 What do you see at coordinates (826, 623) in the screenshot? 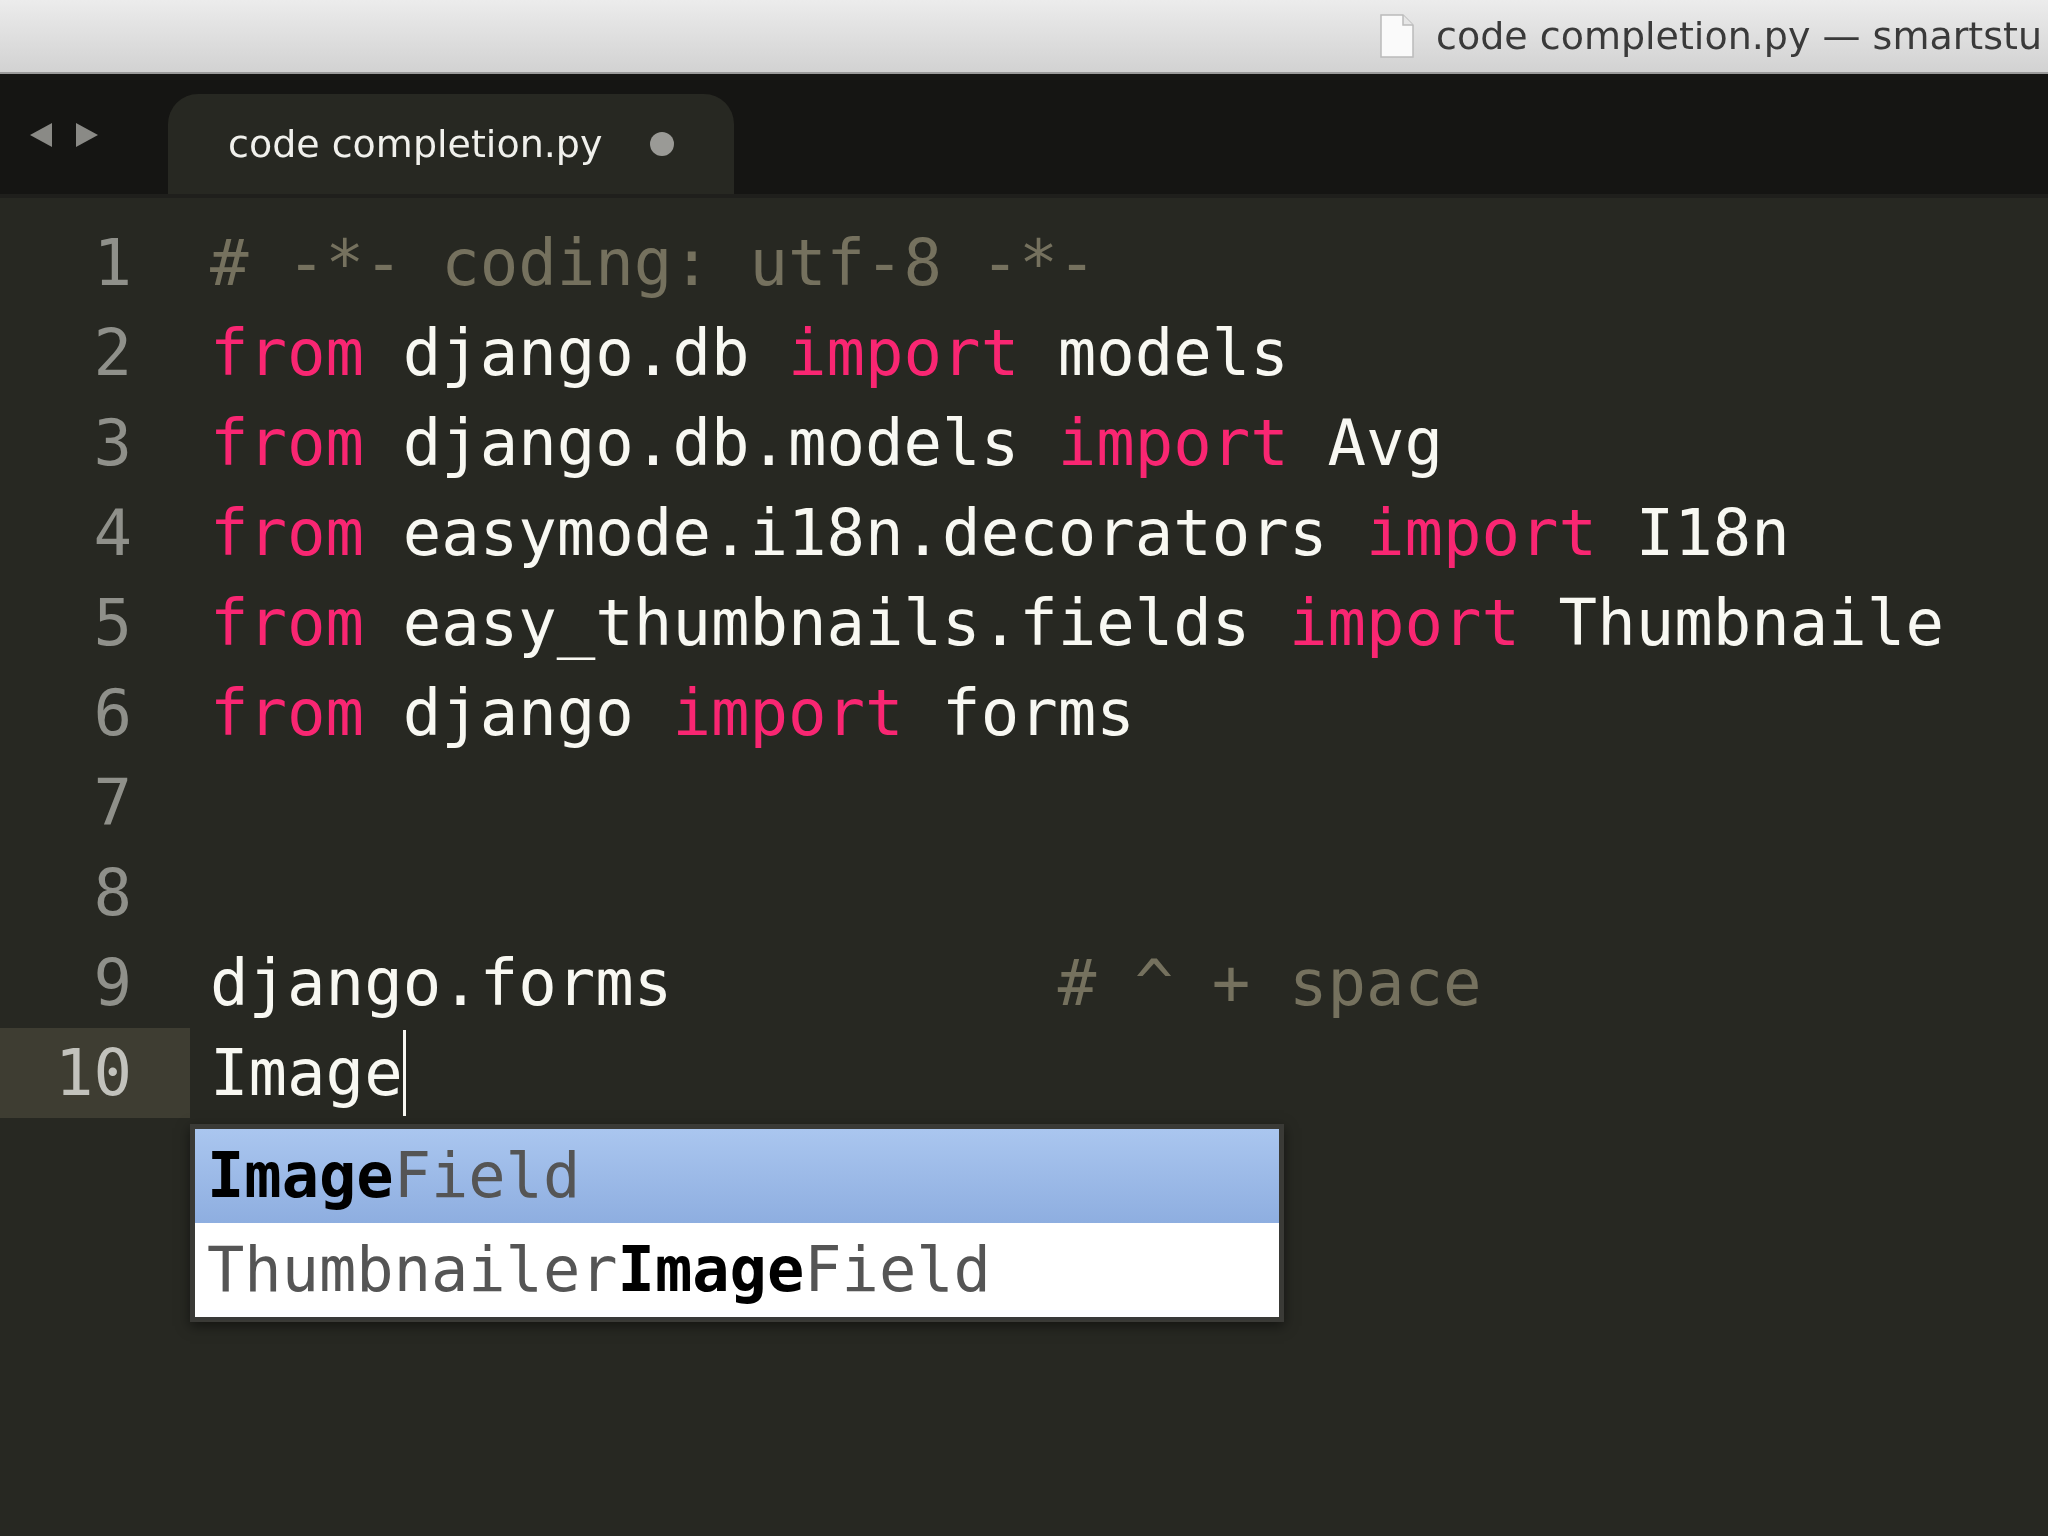
I see `code-token: easy_thumbnails.fields` at bounding box center [826, 623].